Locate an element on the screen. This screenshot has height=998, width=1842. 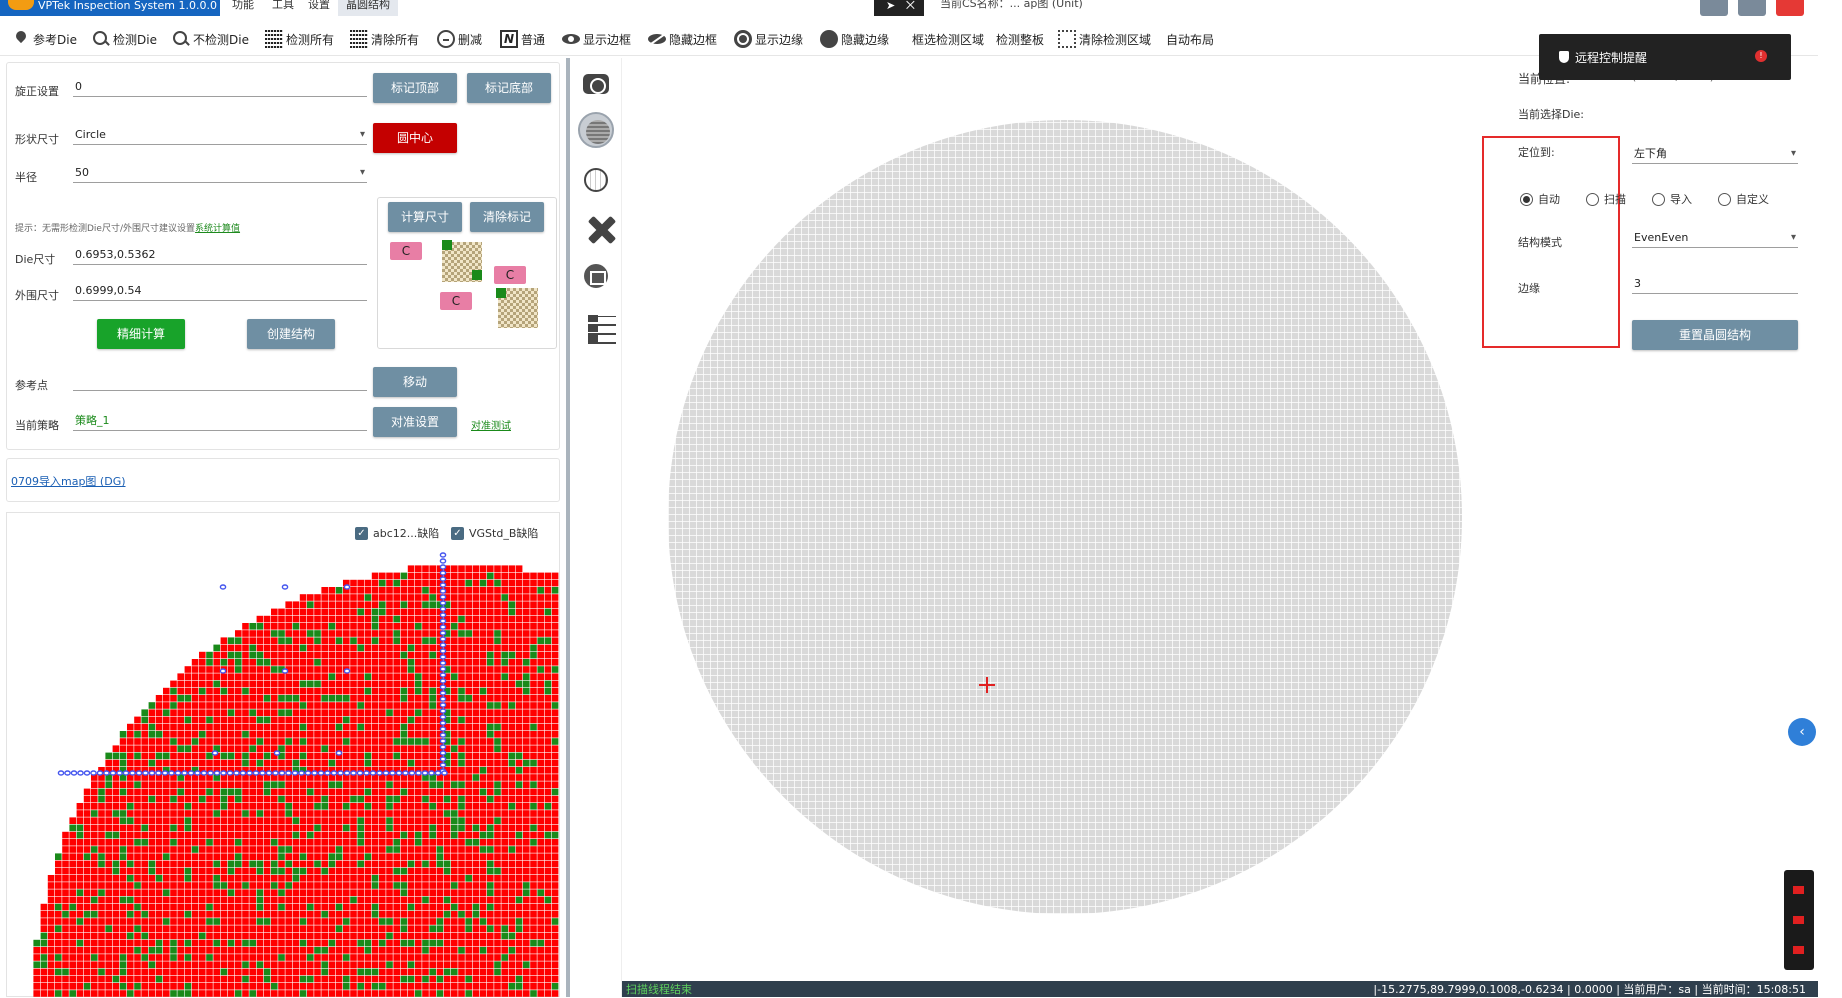
radio-auto: 自动 is located at coordinates (1540, 199).